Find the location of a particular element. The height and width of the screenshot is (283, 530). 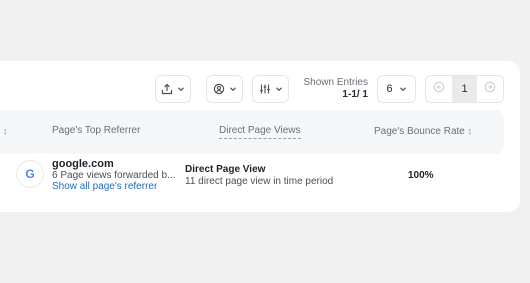

header-direct-page-views: Direct Page Views is located at coordinates (260, 132).